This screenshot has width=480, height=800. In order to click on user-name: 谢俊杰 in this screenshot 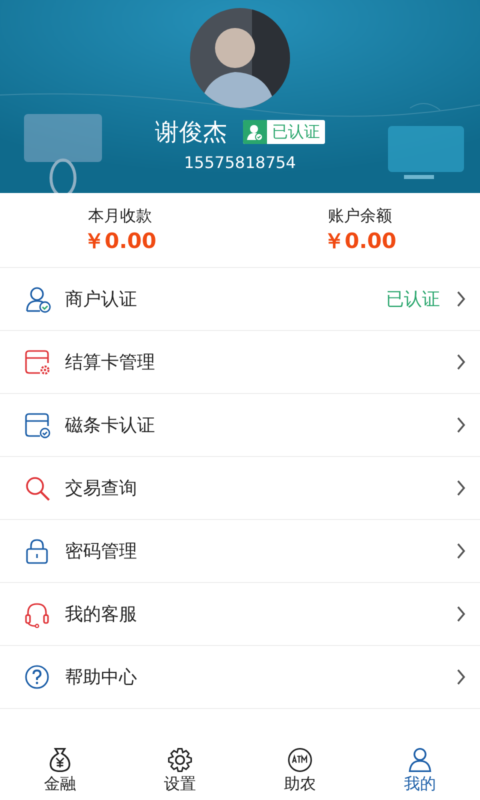, I will do `click(191, 132)`.